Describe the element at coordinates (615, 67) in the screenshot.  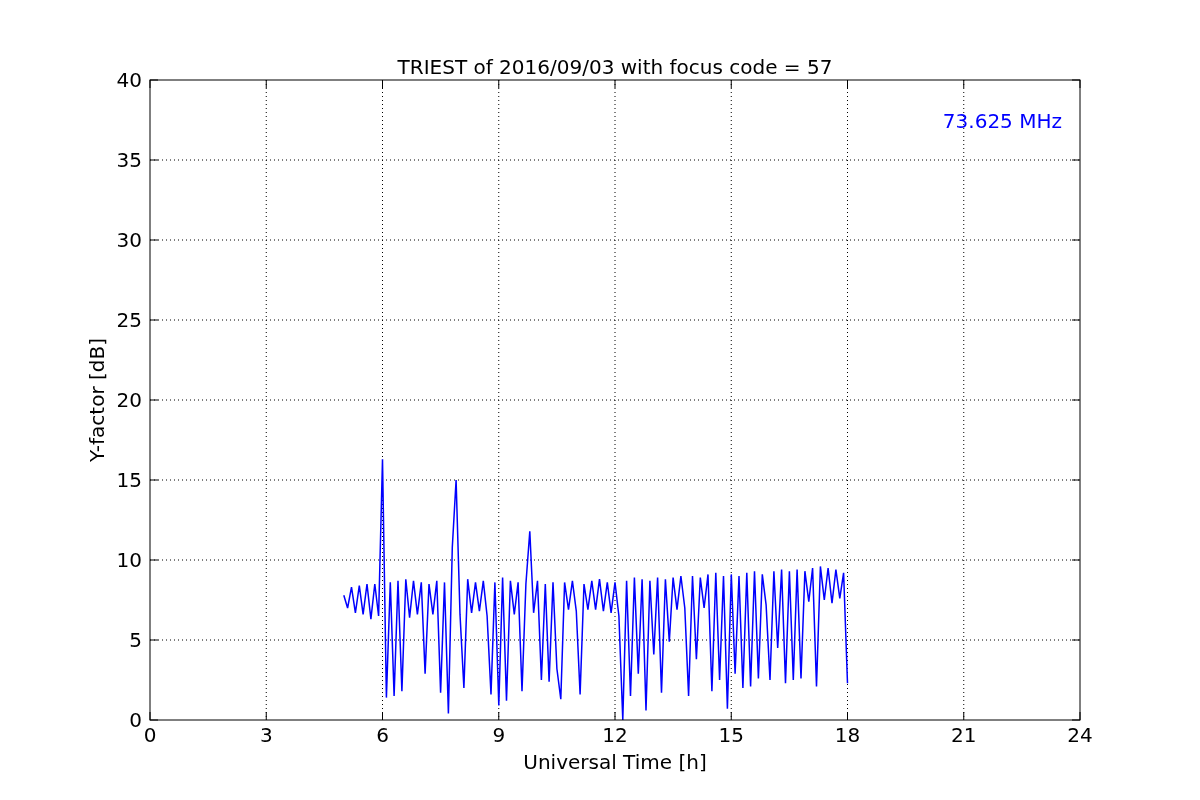
I see `chart-title: TRIEST of 2016/09/03 with focus code = 57` at that location.